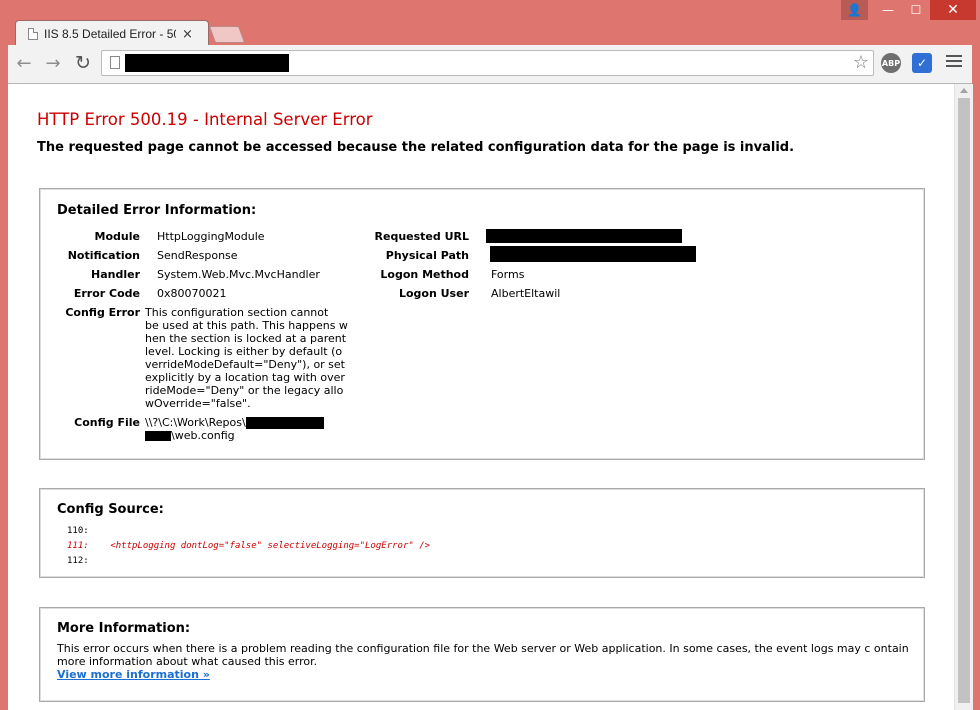  I want to click on tab-title: IIS 8.5 Detailed Error - 500., so click(110, 34).